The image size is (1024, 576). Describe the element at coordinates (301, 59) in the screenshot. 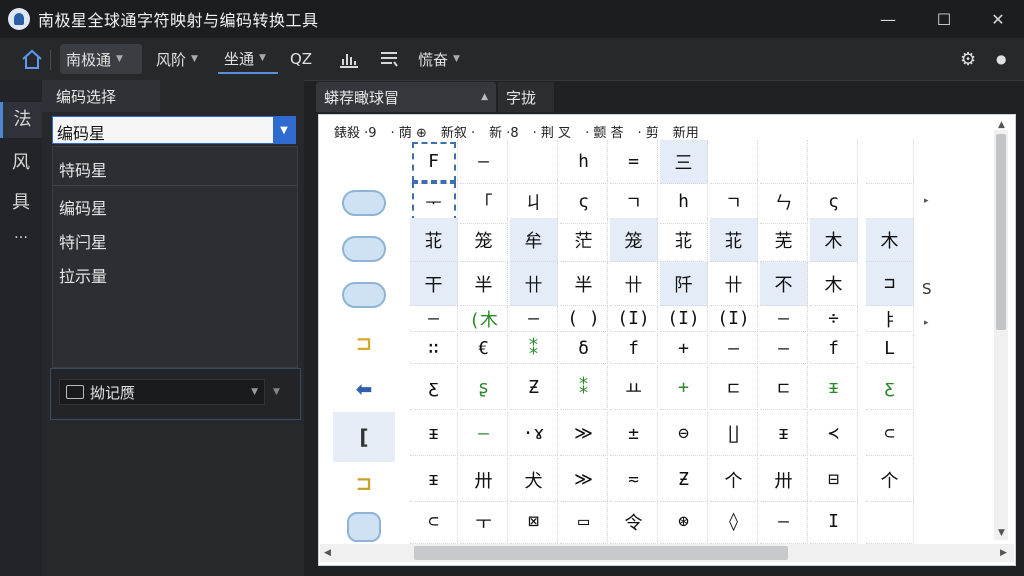

I see `toolbar-item-qz: QZ` at that location.